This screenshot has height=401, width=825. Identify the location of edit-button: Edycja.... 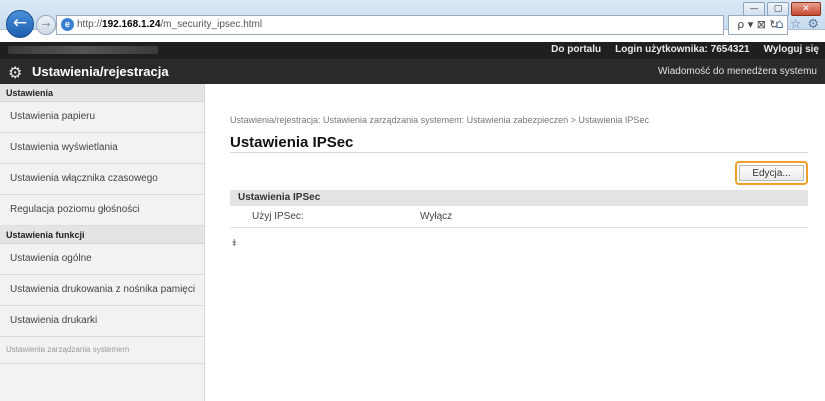
(771, 173).